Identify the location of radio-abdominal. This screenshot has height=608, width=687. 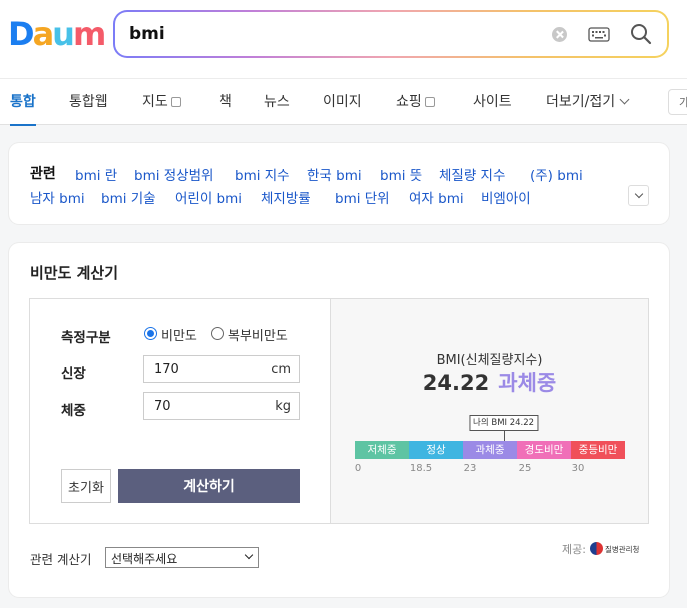
(217, 333).